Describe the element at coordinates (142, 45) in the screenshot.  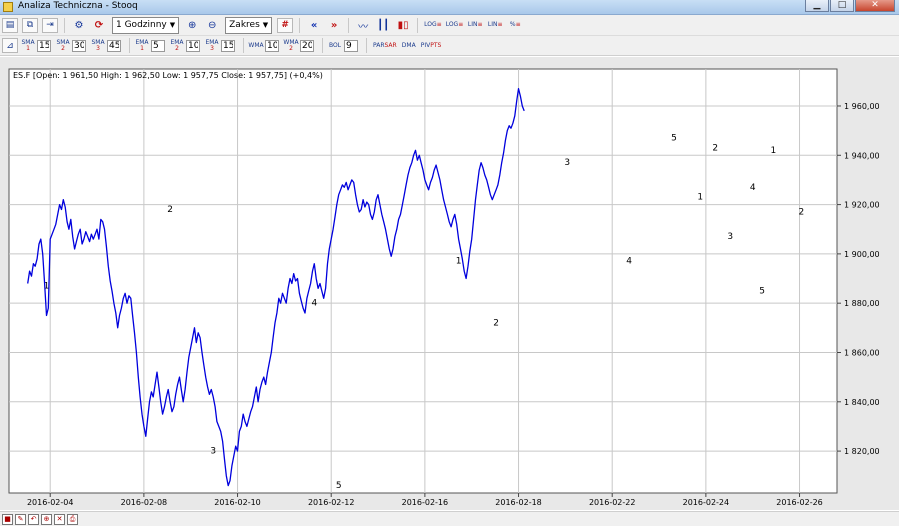
I see `ema1-label: EMA 1` at that location.